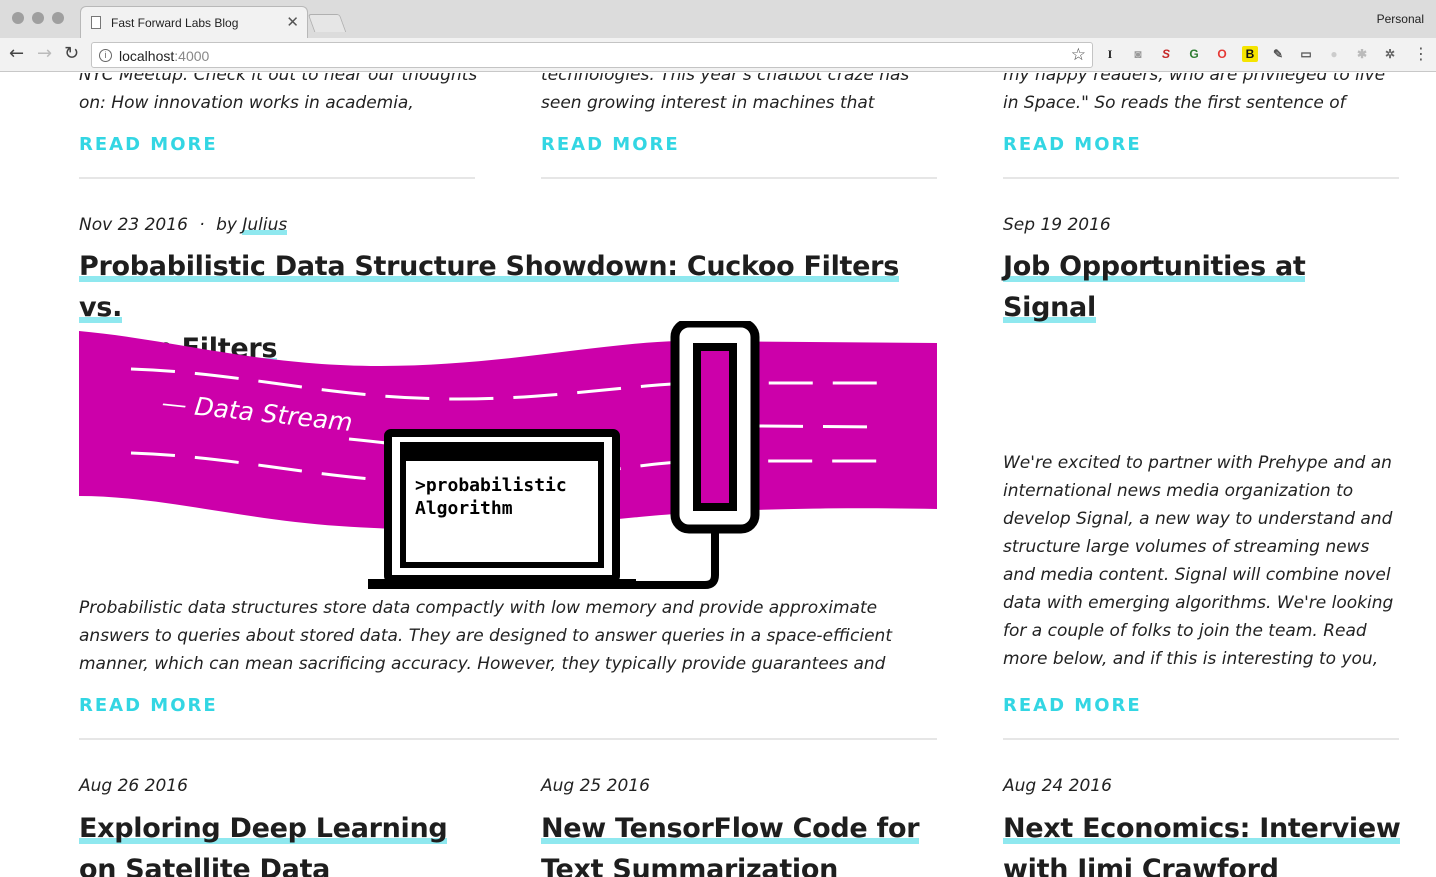 The height and width of the screenshot is (877, 1436). What do you see at coordinates (164, 56) in the screenshot?
I see `url-text: localhost:4000` at bounding box center [164, 56].